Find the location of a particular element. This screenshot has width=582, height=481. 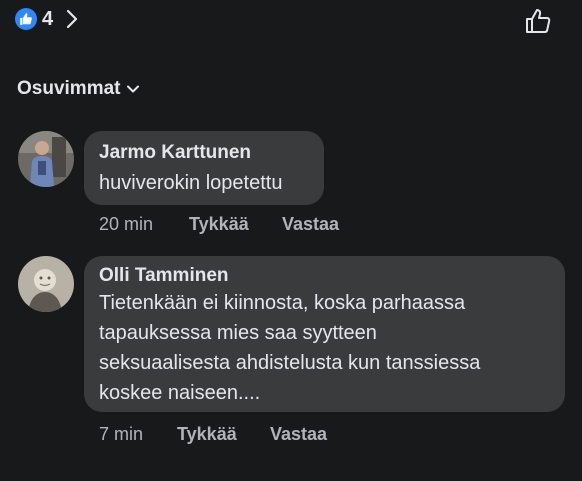

chevron-down-icon is located at coordinates (133, 89).